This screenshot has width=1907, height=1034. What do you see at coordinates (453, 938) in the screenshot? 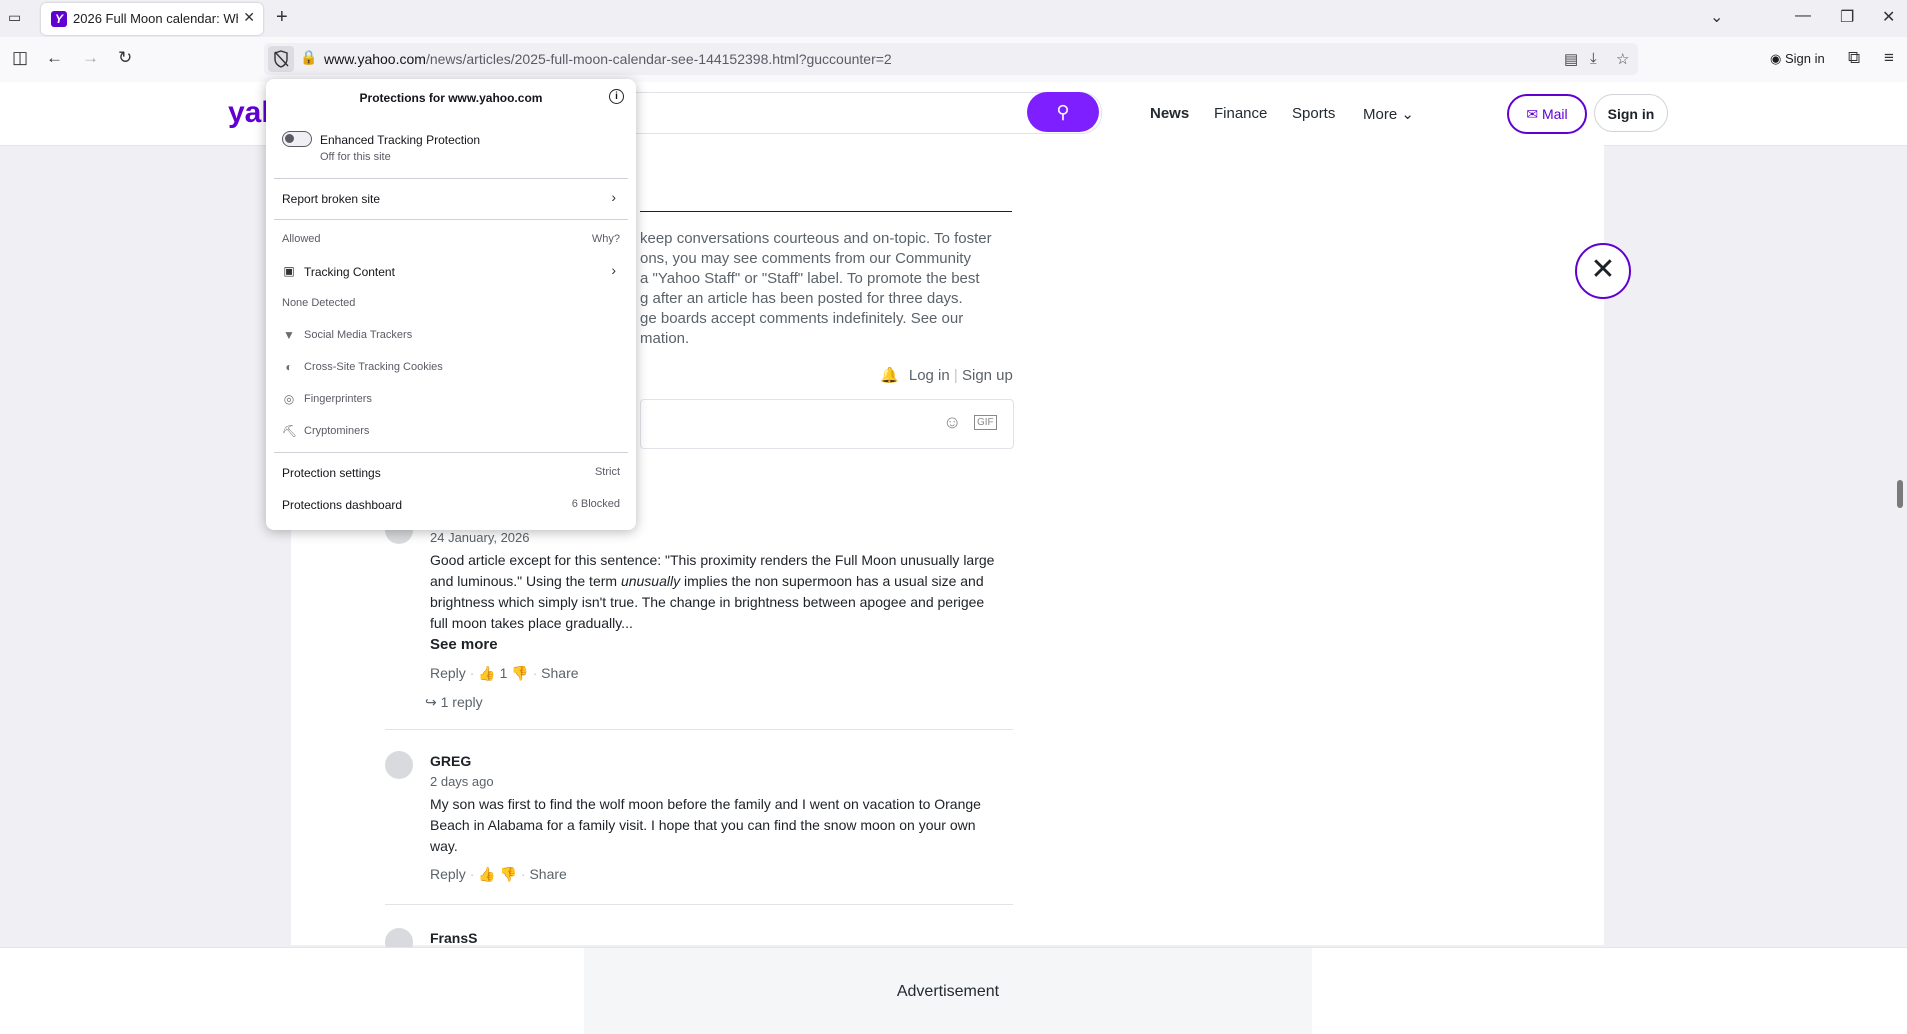
I see `comment-author: FransS` at bounding box center [453, 938].